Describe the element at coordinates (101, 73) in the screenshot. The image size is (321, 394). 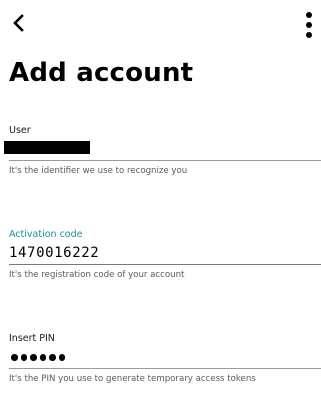
I see `page-title: Add account` at that location.